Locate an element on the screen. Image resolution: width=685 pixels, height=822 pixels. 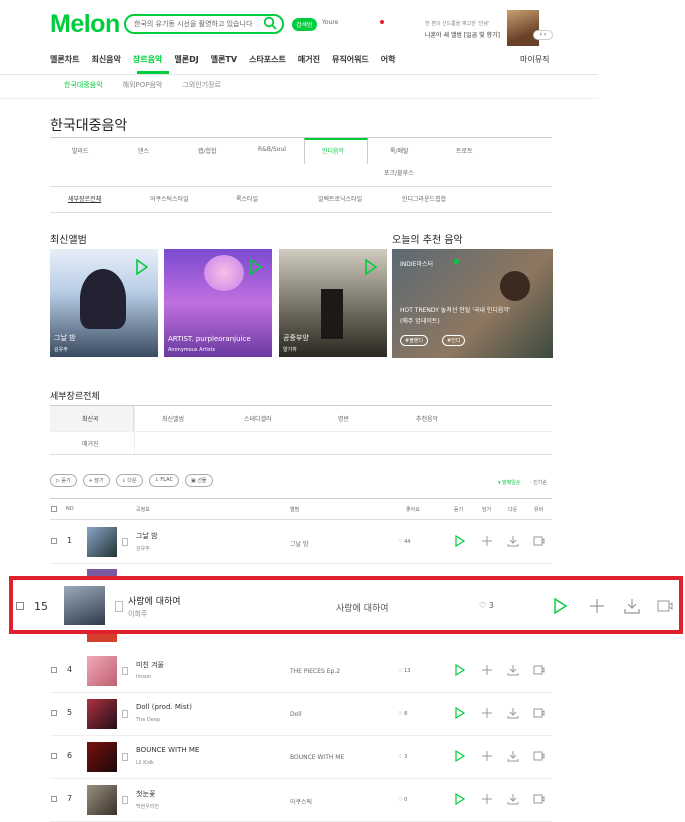
sort-release: ▾ 발매일순 is located at coordinates (509, 482).